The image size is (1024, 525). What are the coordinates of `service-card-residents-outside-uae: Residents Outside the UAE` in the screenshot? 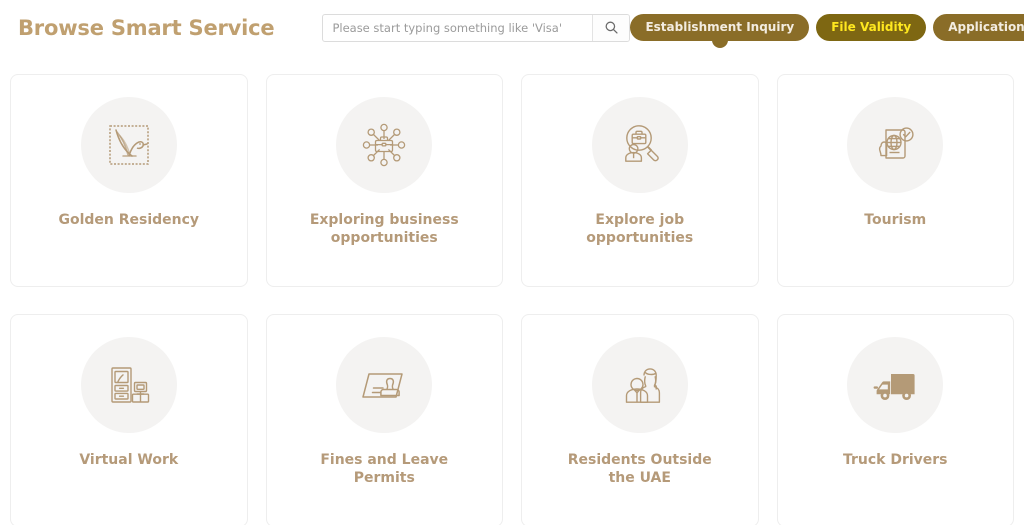 It's located at (640, 419).